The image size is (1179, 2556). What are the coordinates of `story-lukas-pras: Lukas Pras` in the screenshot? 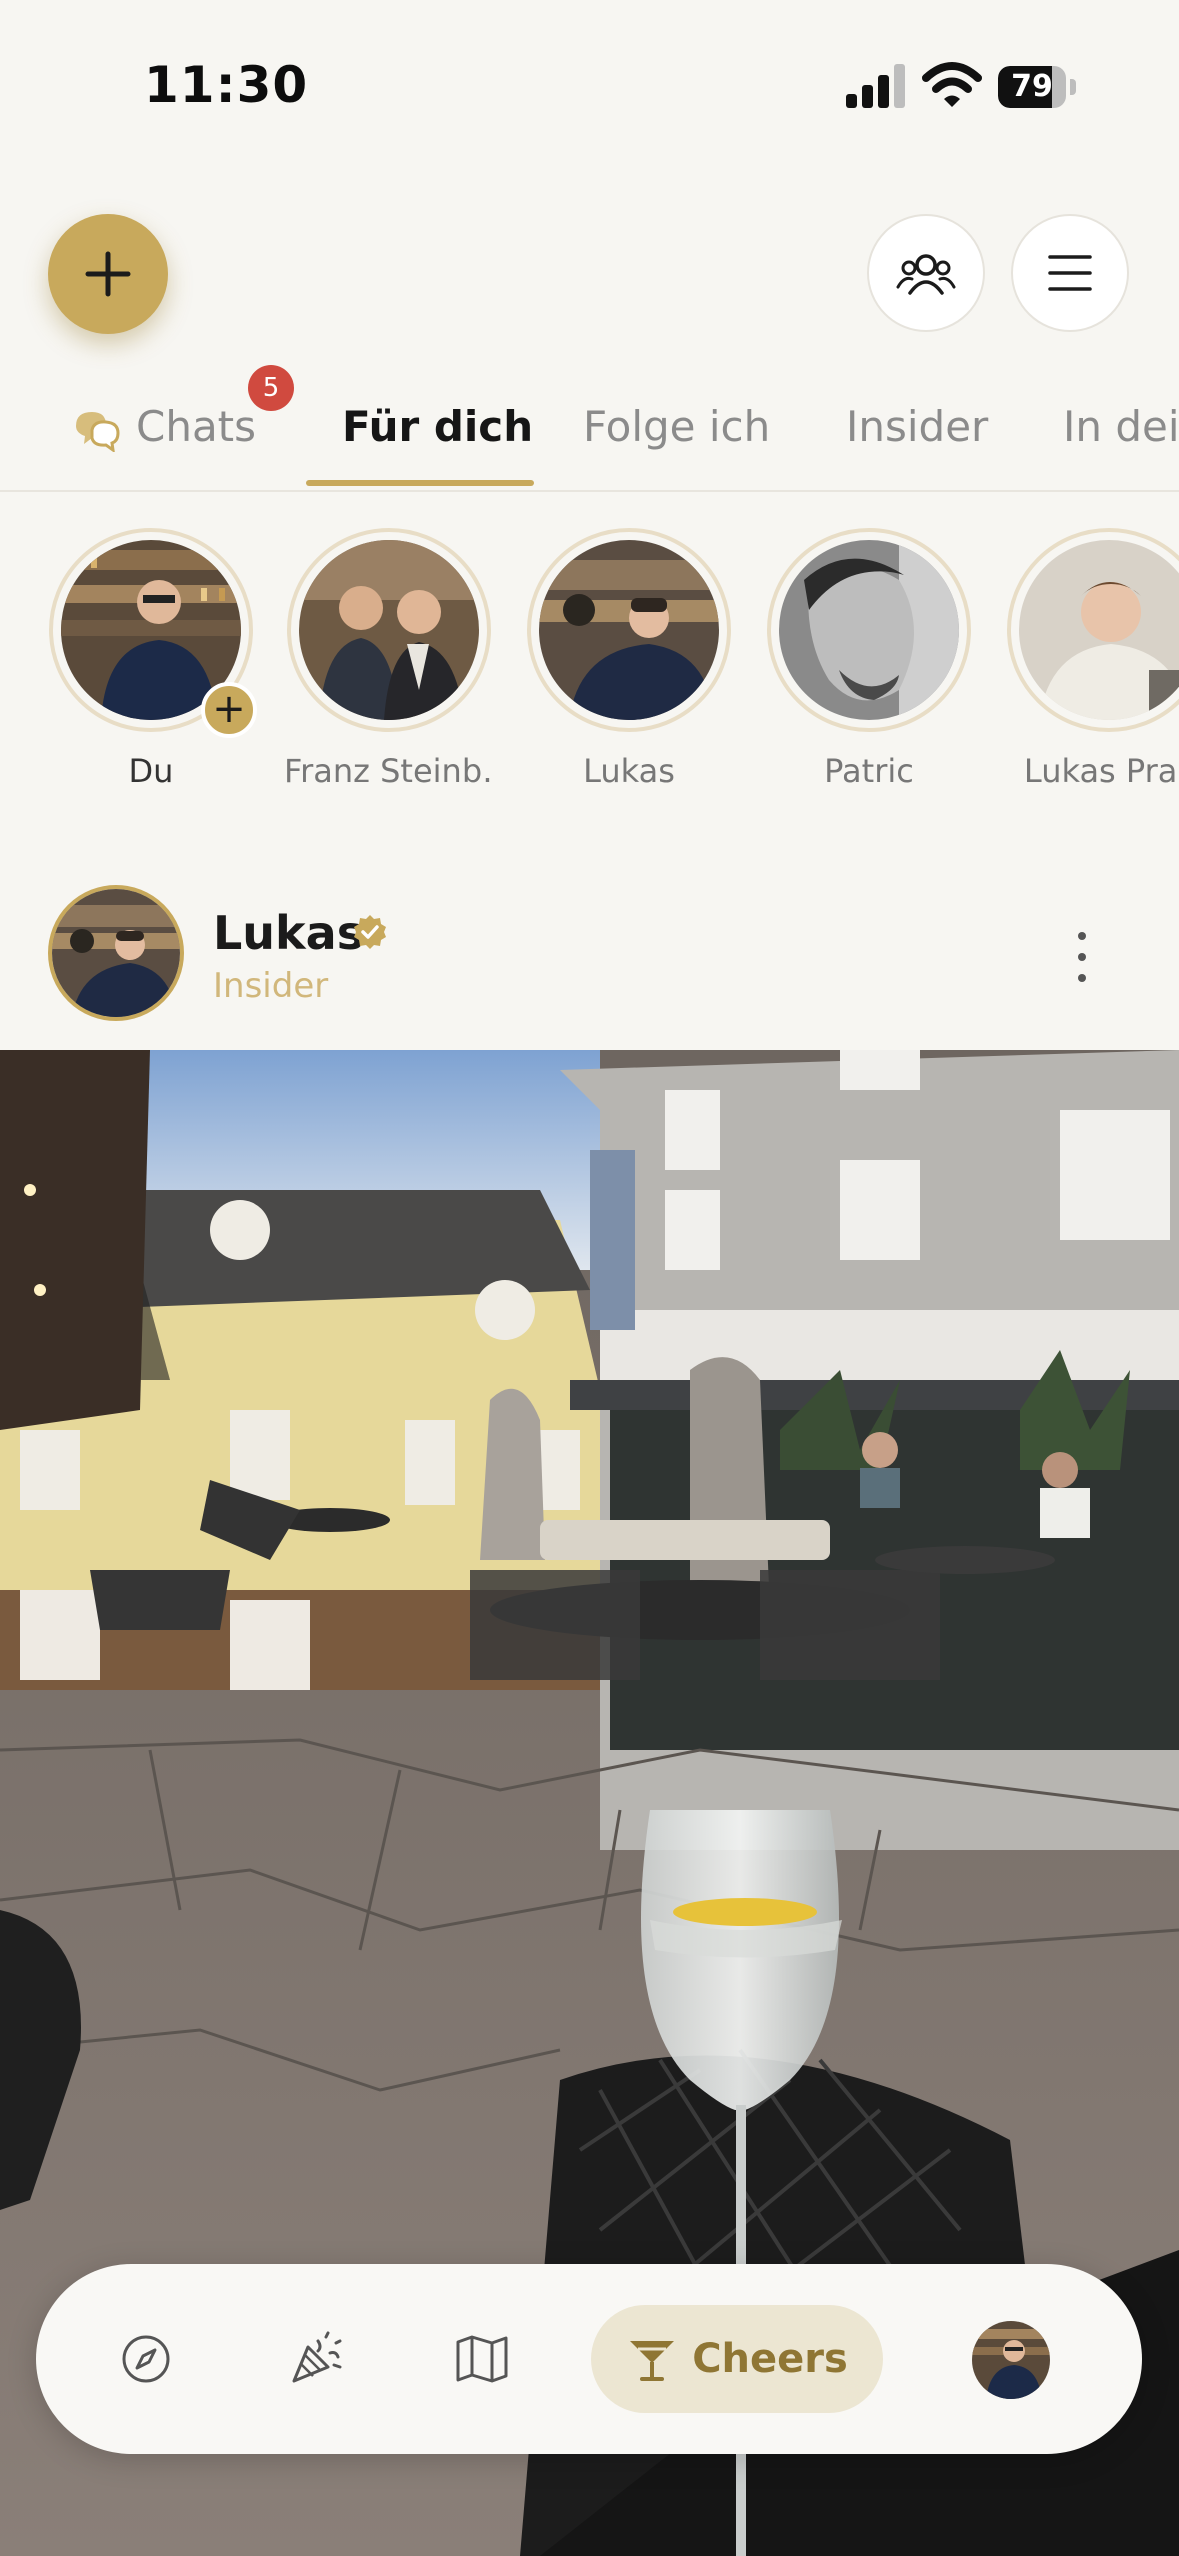 It's located at (1091, 659).